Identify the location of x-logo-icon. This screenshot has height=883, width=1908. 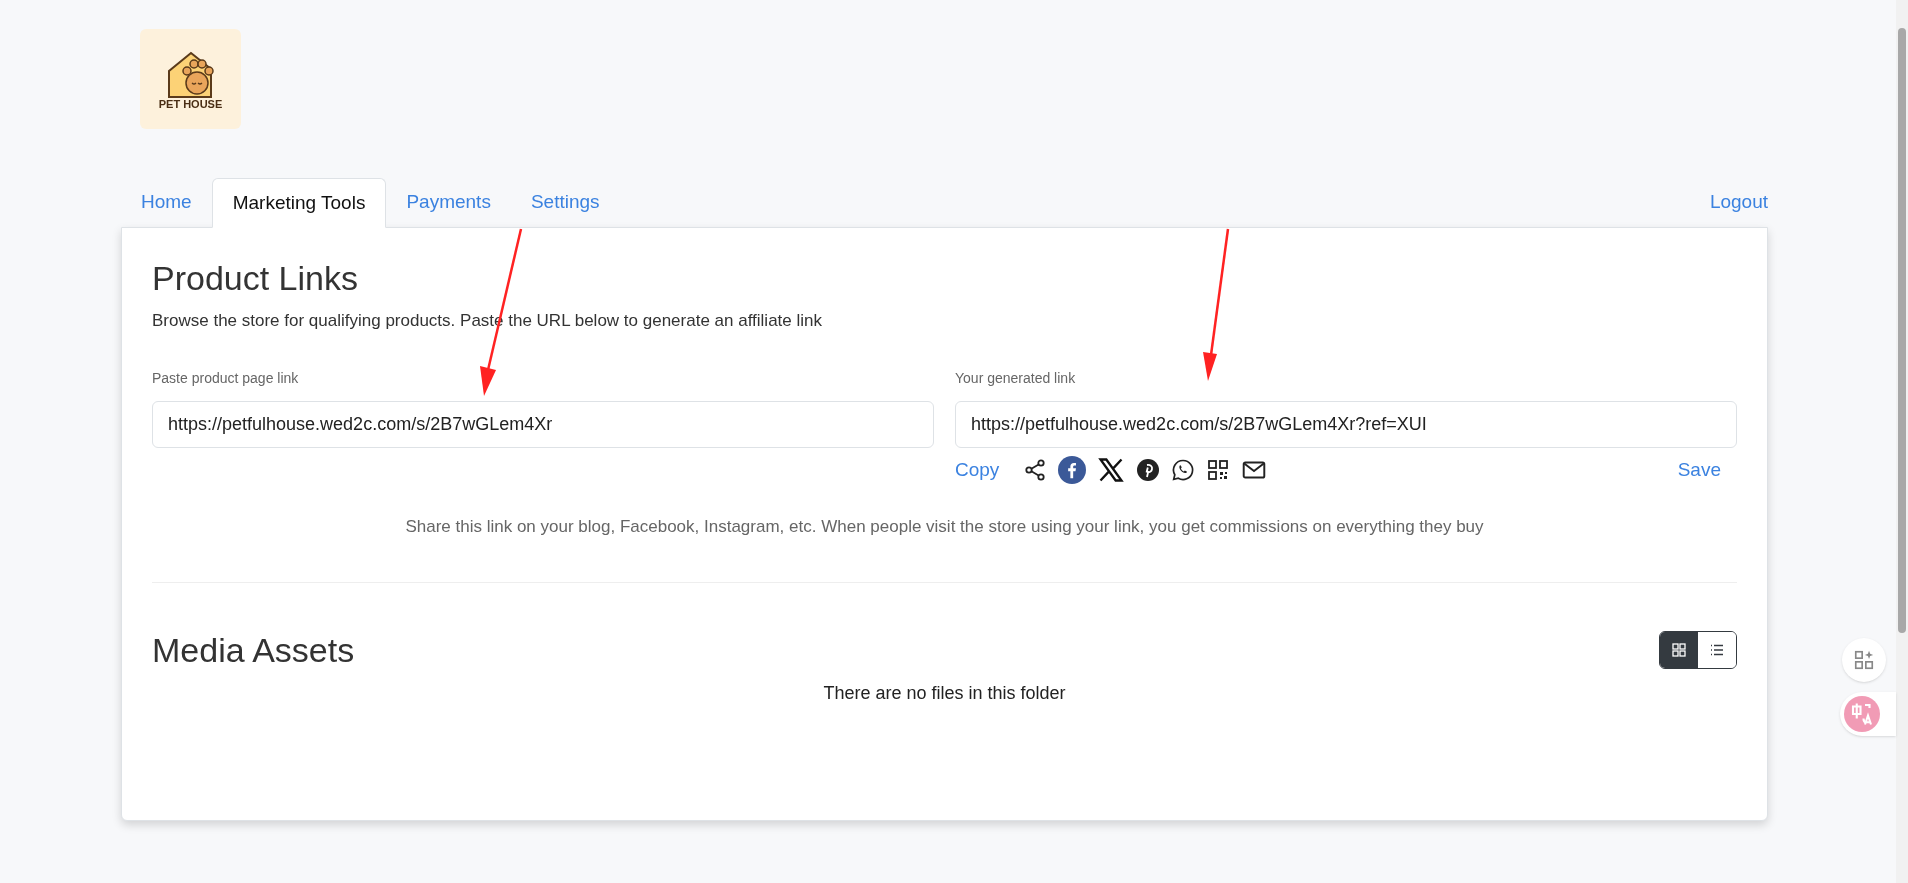
(1111, 469).